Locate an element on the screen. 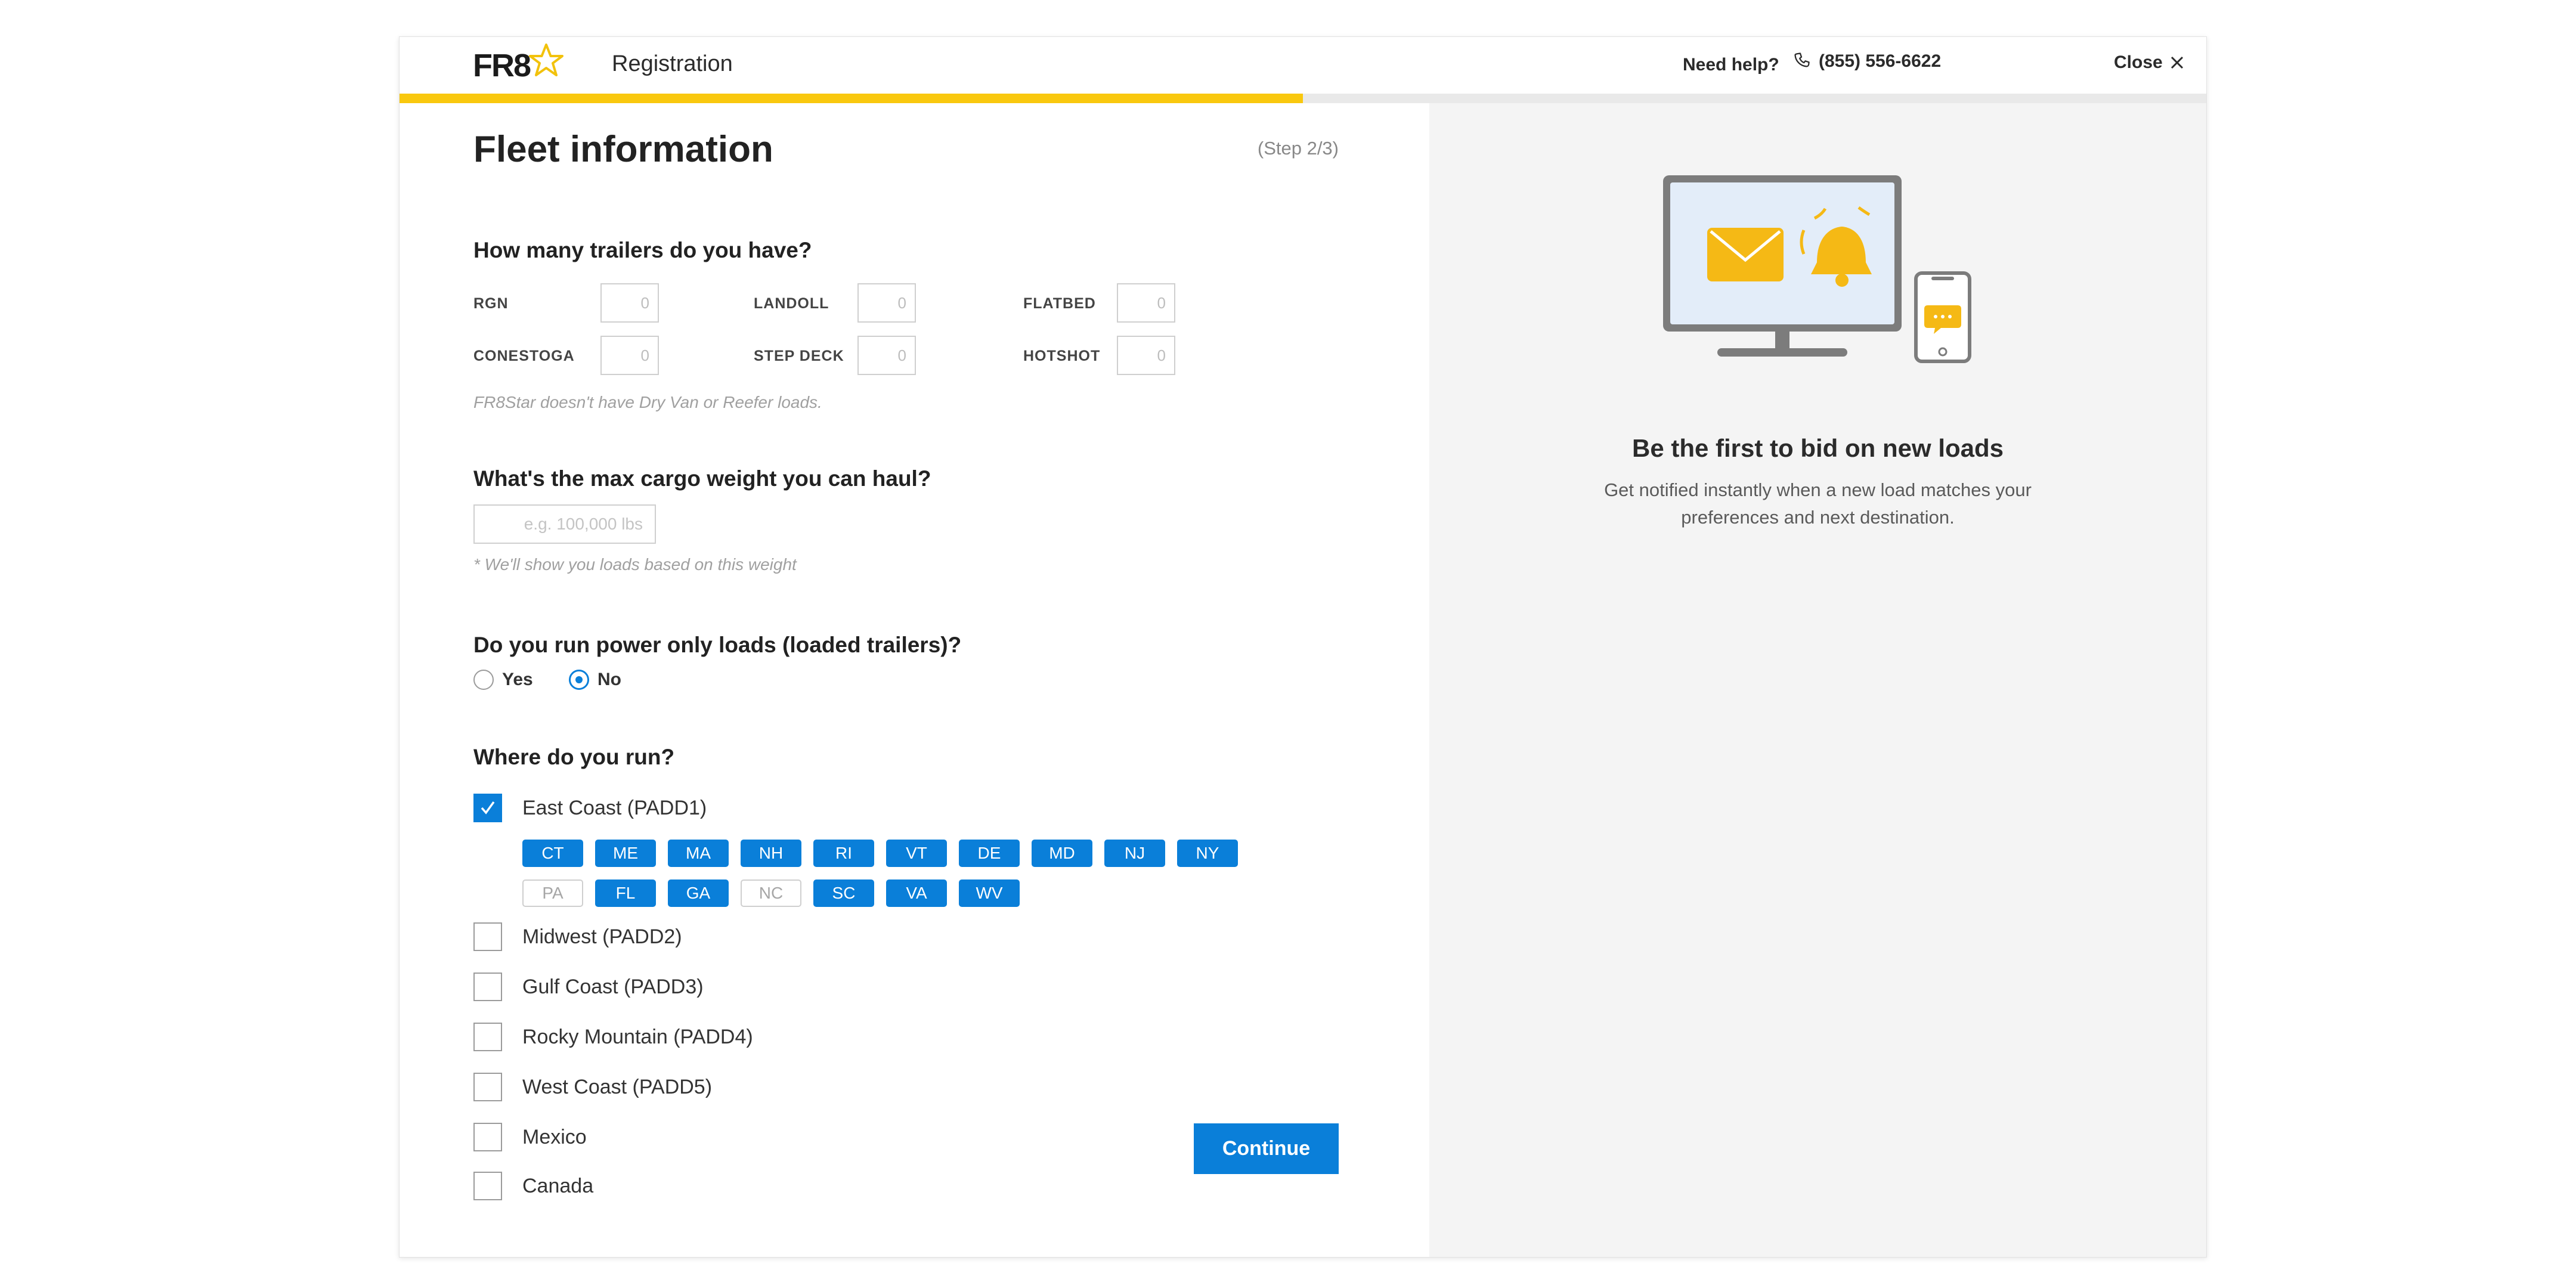 Image resolution: width=2576 pixels, height=1279 pixels. region-label: Midwest (PADD2) is located at coordinates (602, 936).